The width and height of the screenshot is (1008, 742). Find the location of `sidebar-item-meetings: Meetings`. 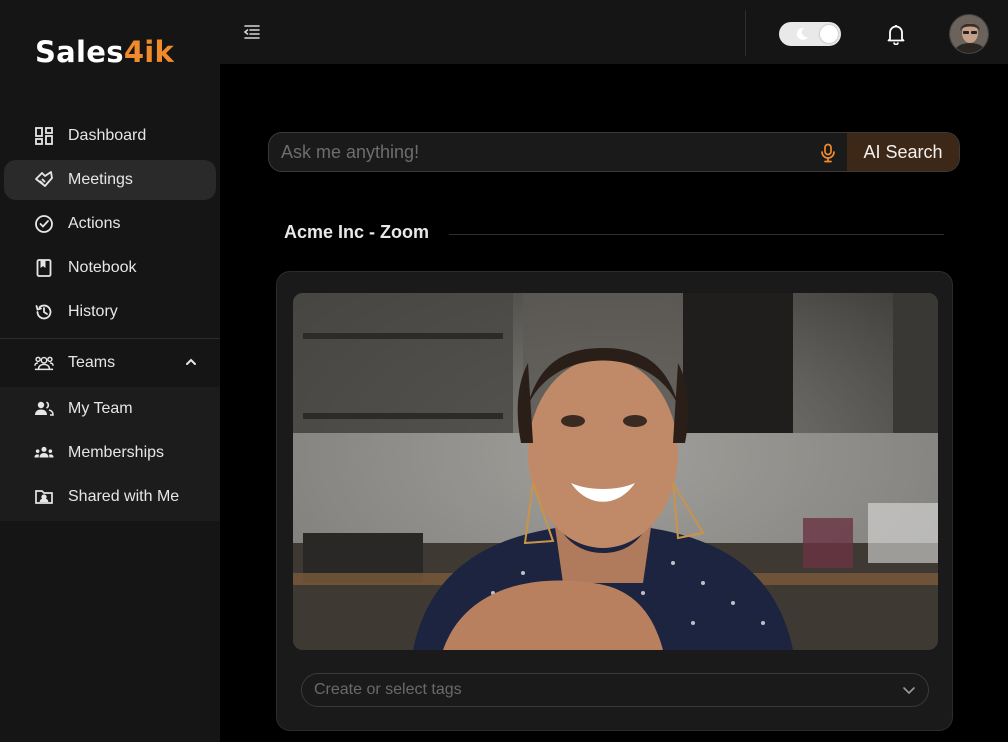

sidebar-item-meetings: Meetings is located at coordinates (110, 180).